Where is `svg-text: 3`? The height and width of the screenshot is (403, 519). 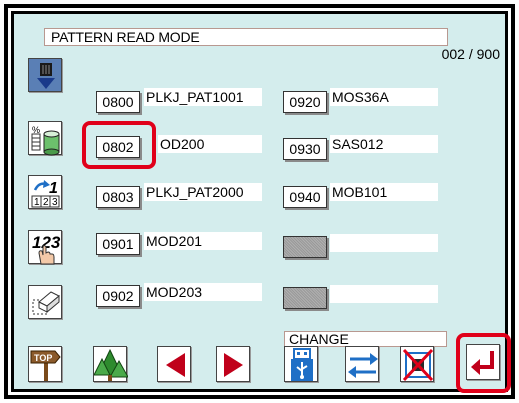 svg-text: 3 is located at coordinates (55, 202).